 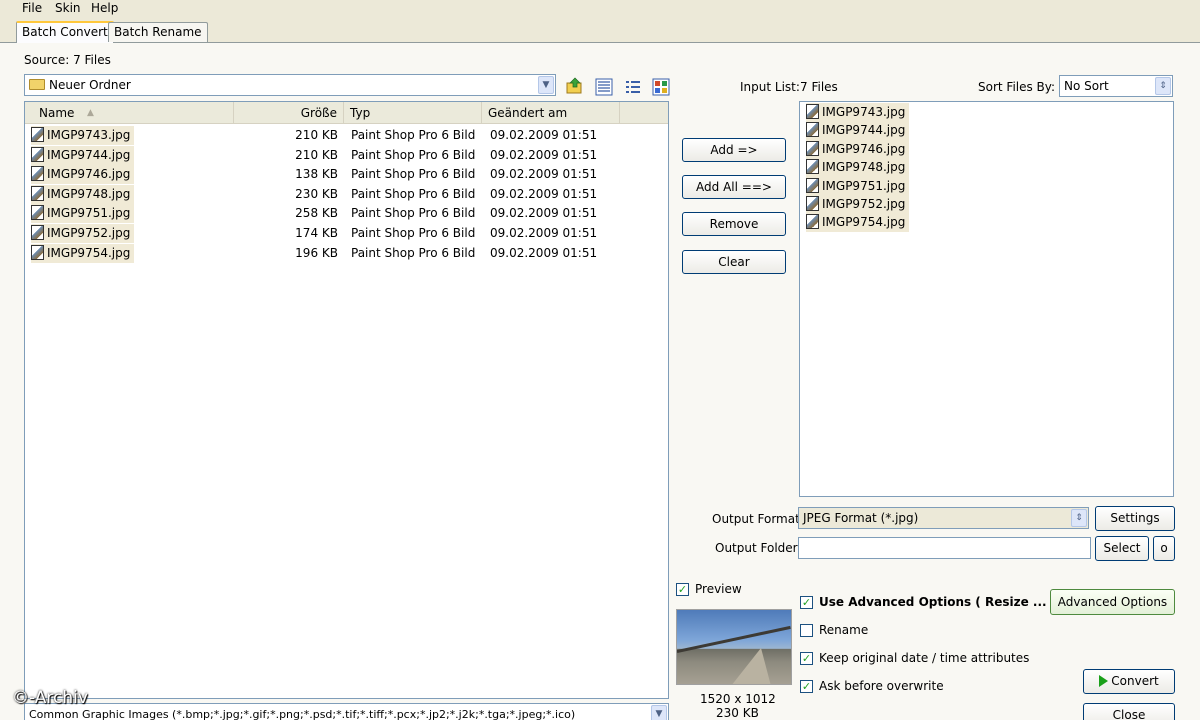 I want to click on folder-name: Neuer Ordner, so click(x=90, y=85).